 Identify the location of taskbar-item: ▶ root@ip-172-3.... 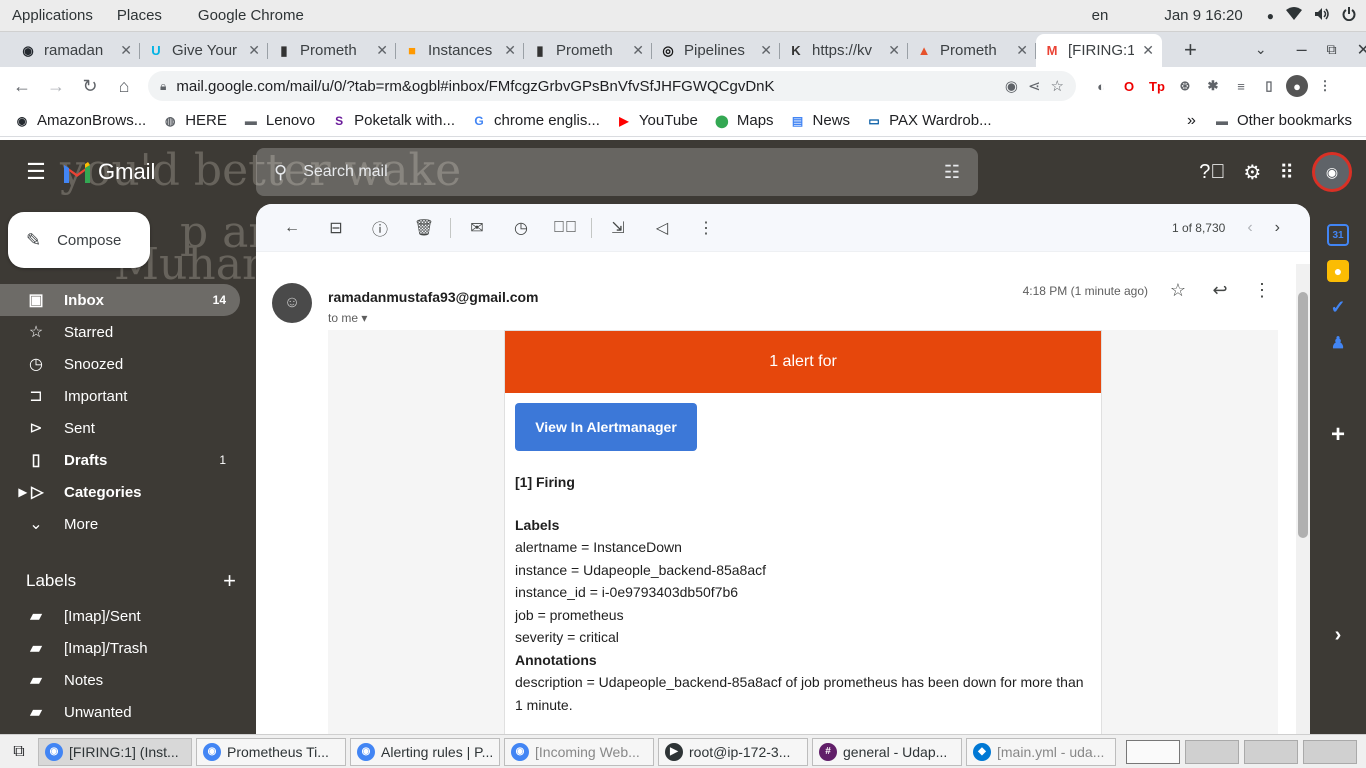
(733, 751).